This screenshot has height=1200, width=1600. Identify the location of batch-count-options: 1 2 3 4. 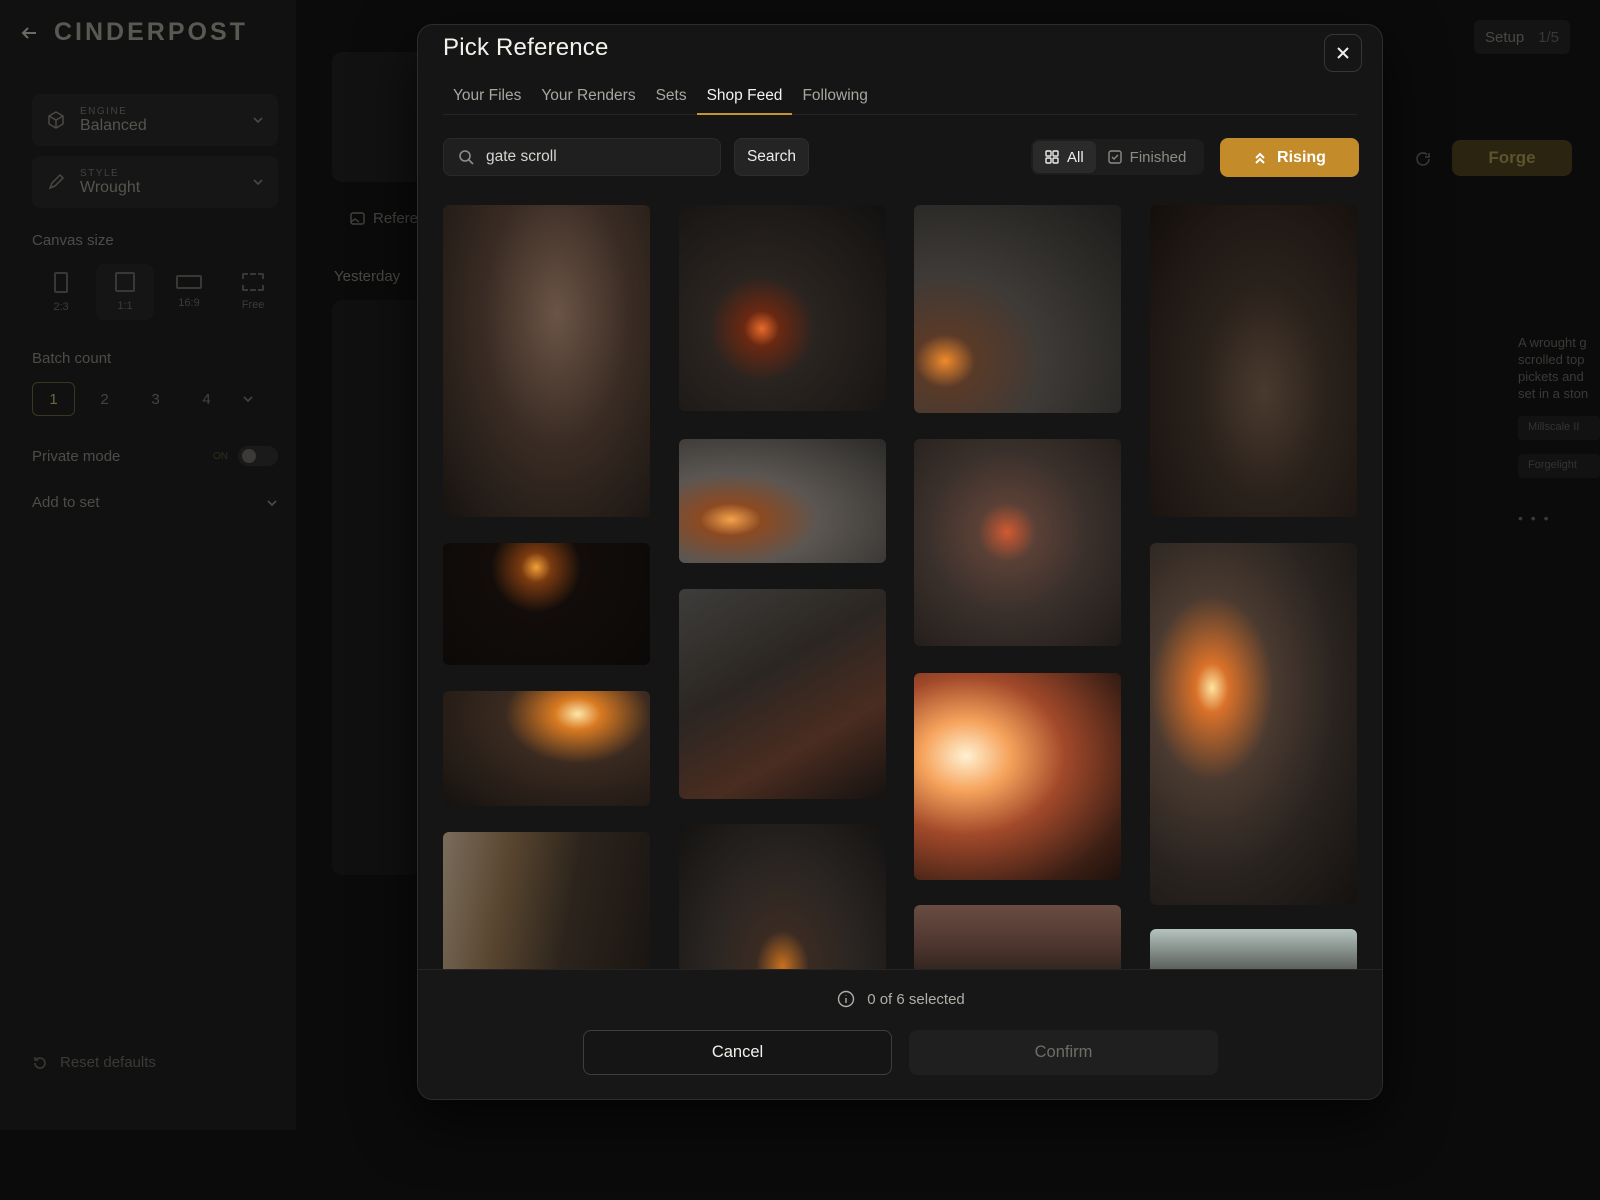
(143, 399).